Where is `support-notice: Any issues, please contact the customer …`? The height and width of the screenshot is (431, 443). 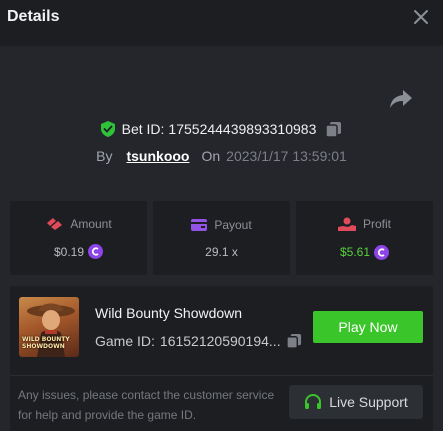 support-notice: Any issues, please contact the customer … is located at coordinates (146, 405).